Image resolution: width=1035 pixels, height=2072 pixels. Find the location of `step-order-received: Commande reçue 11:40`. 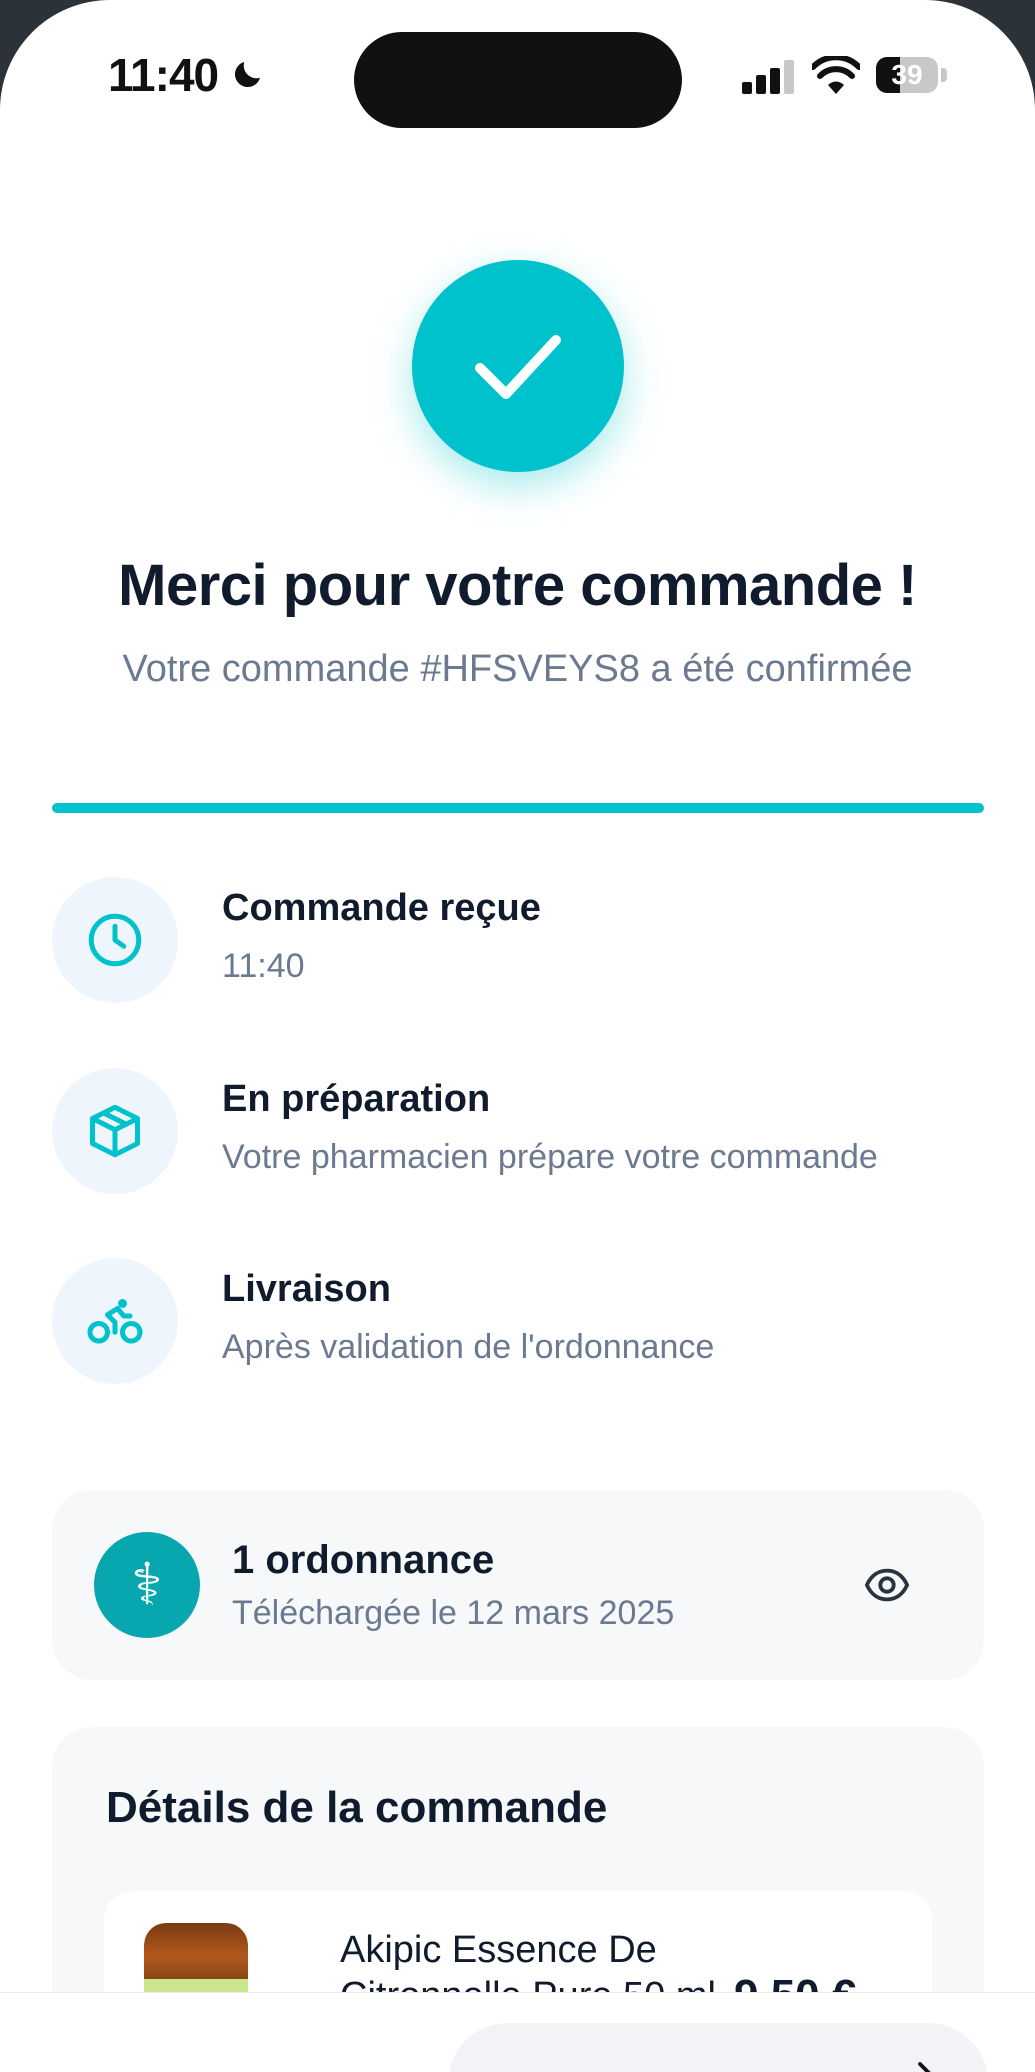

step-order-received: Commande reçue 11:40 is located at coordinates (522, 940).